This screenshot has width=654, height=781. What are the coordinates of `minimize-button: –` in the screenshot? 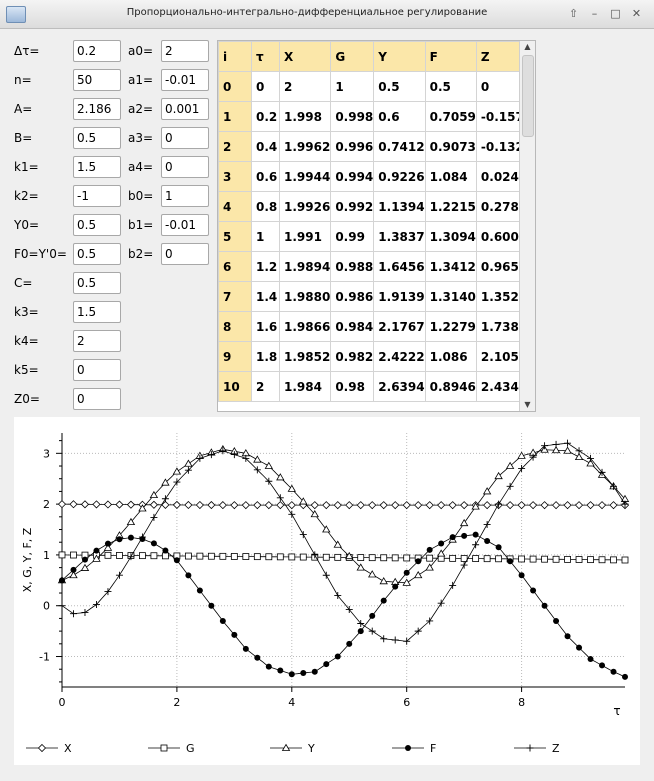 It's located at (594, 13).